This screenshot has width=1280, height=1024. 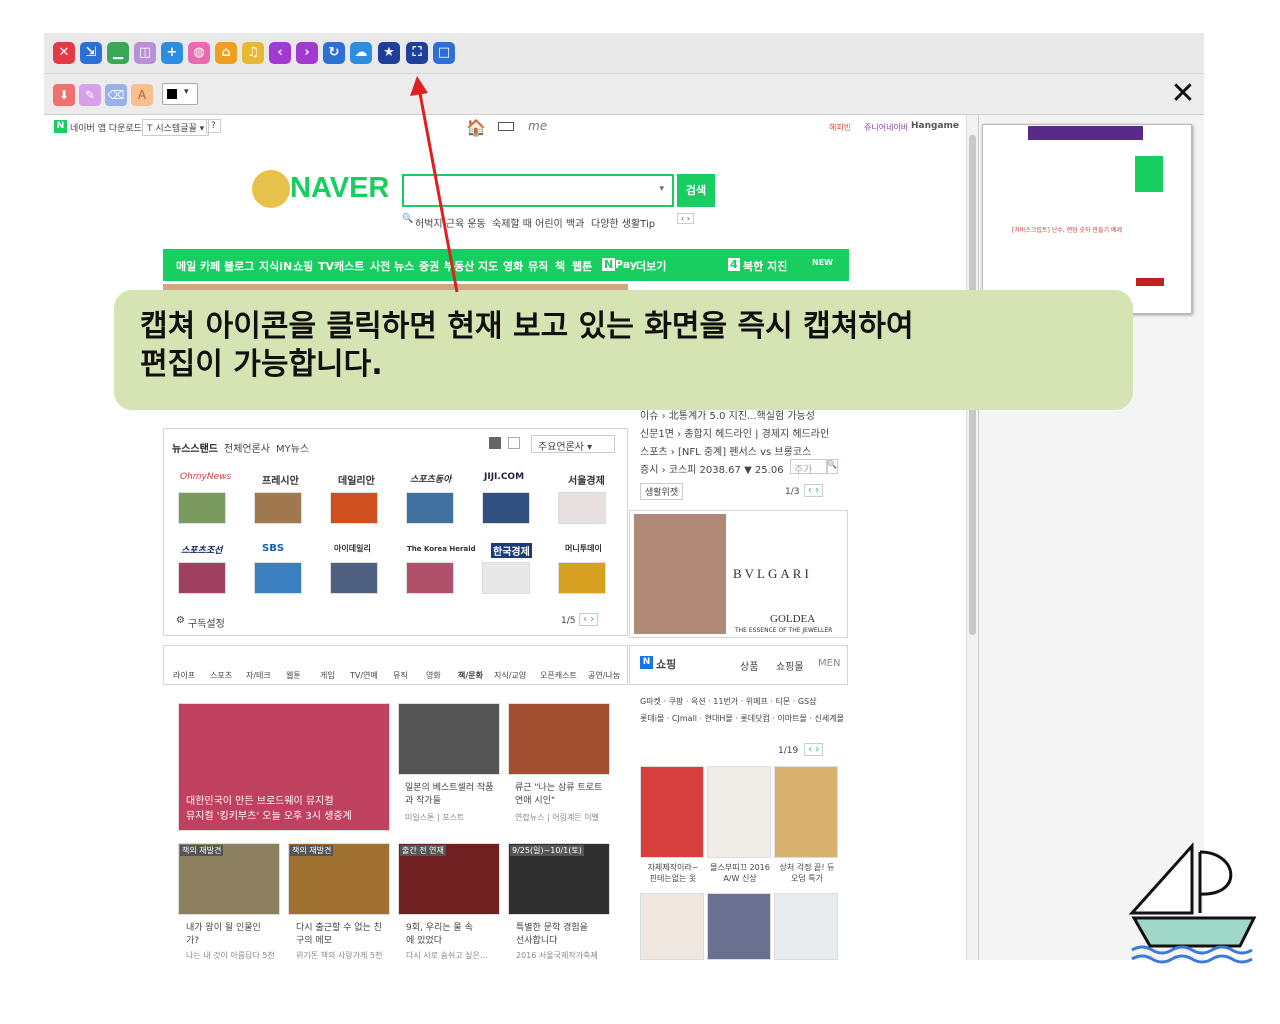 What do you see at coordinates (433, 675) in the screenshot?
I see `cat-movie: 영화` at bounding box center [433, 675].